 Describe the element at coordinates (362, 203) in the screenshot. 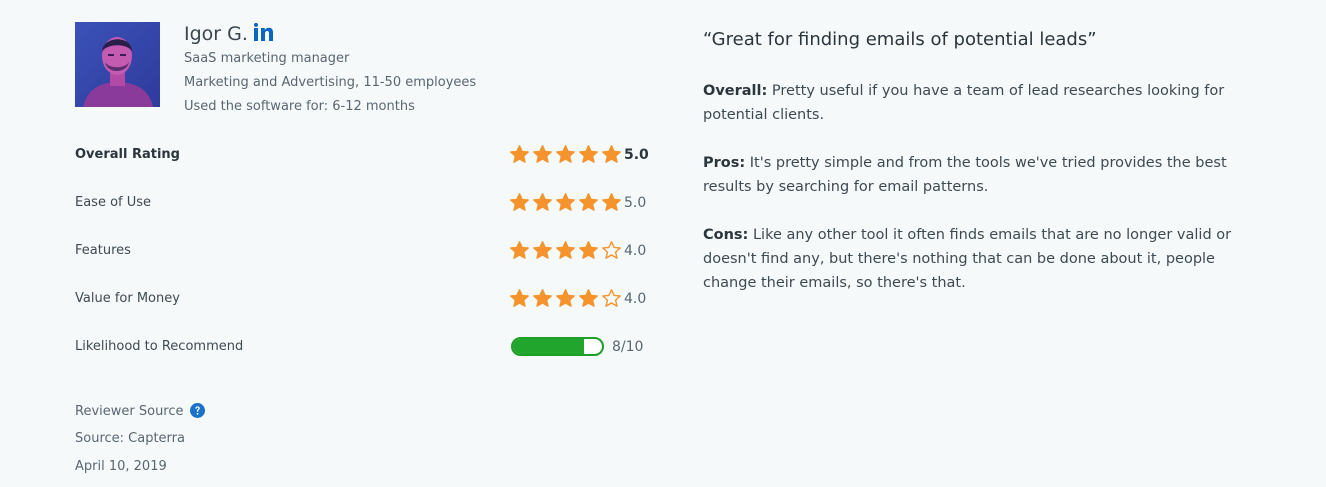

I see `rating-row-ease-of-use: Ease of Use 5.0` at that location.